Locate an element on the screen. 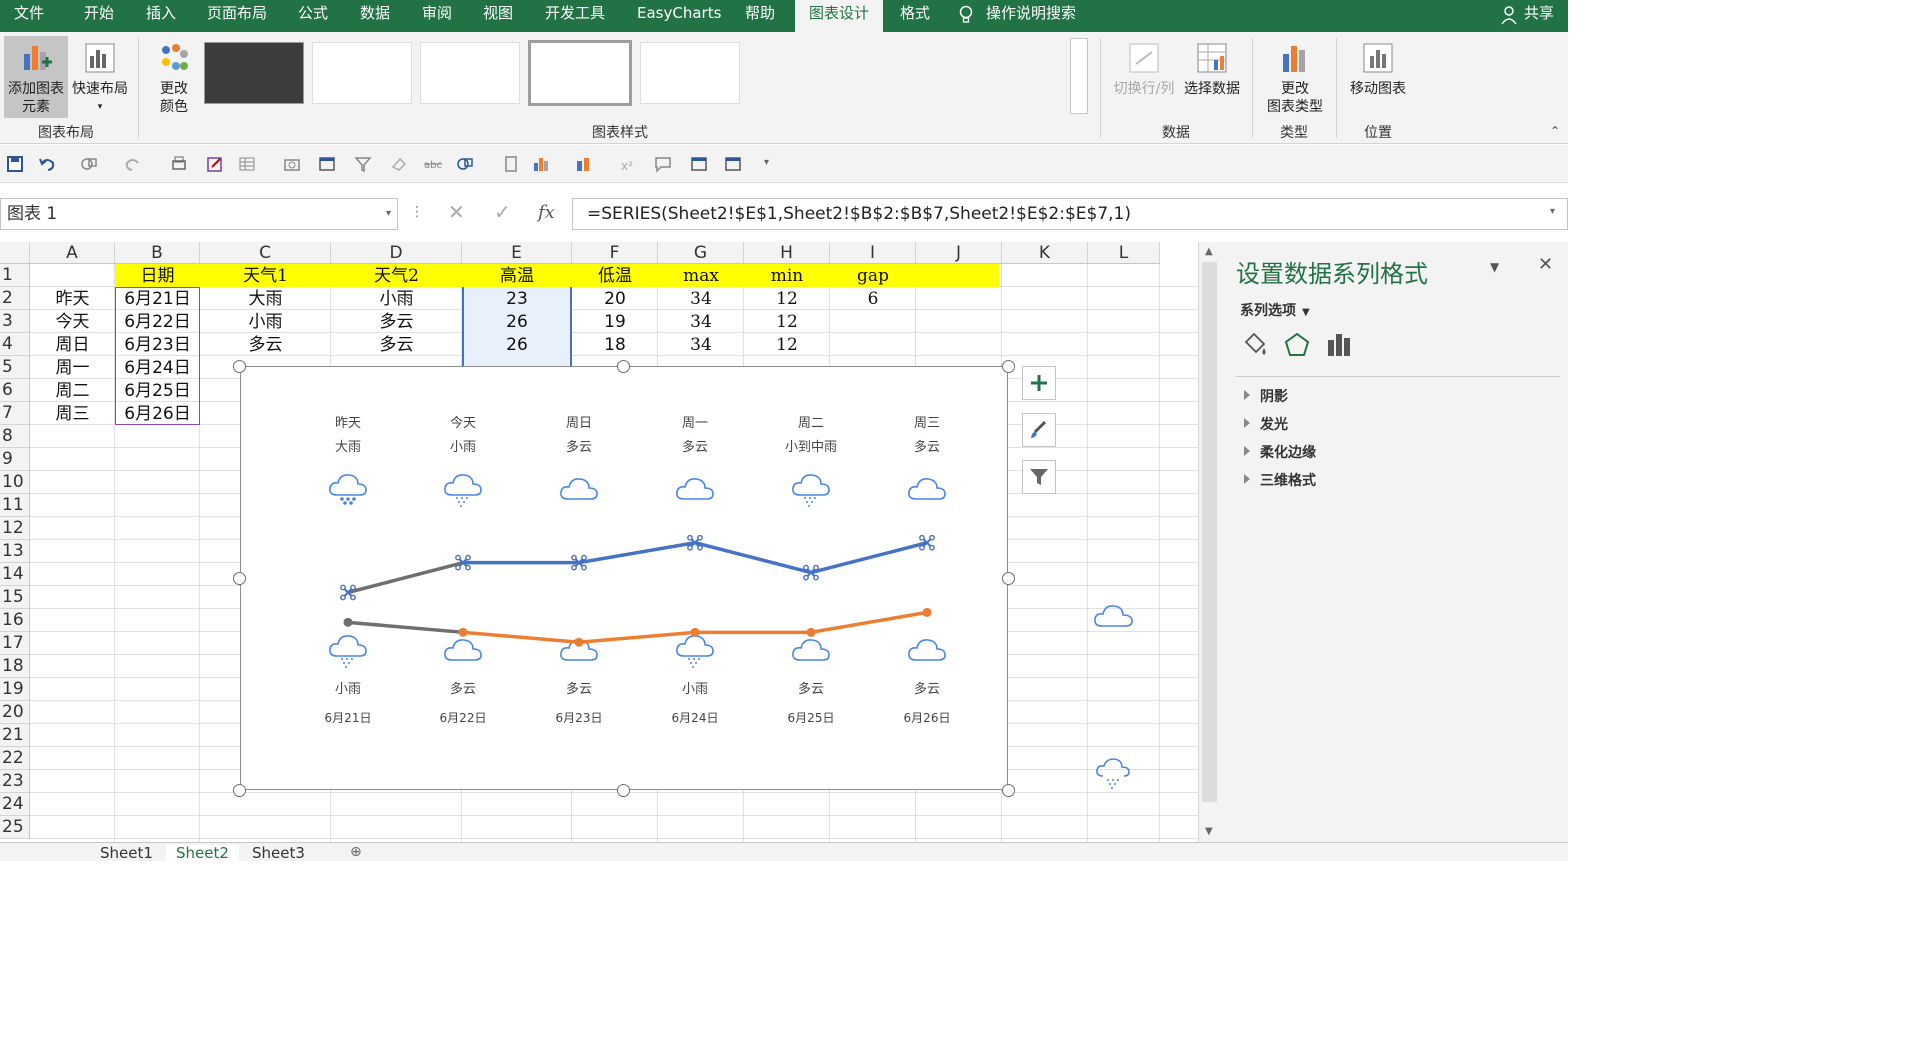 The height and width of the screenshot is (1047, 1906). cell-d: 小雨 is located at coordinates (396, 299).